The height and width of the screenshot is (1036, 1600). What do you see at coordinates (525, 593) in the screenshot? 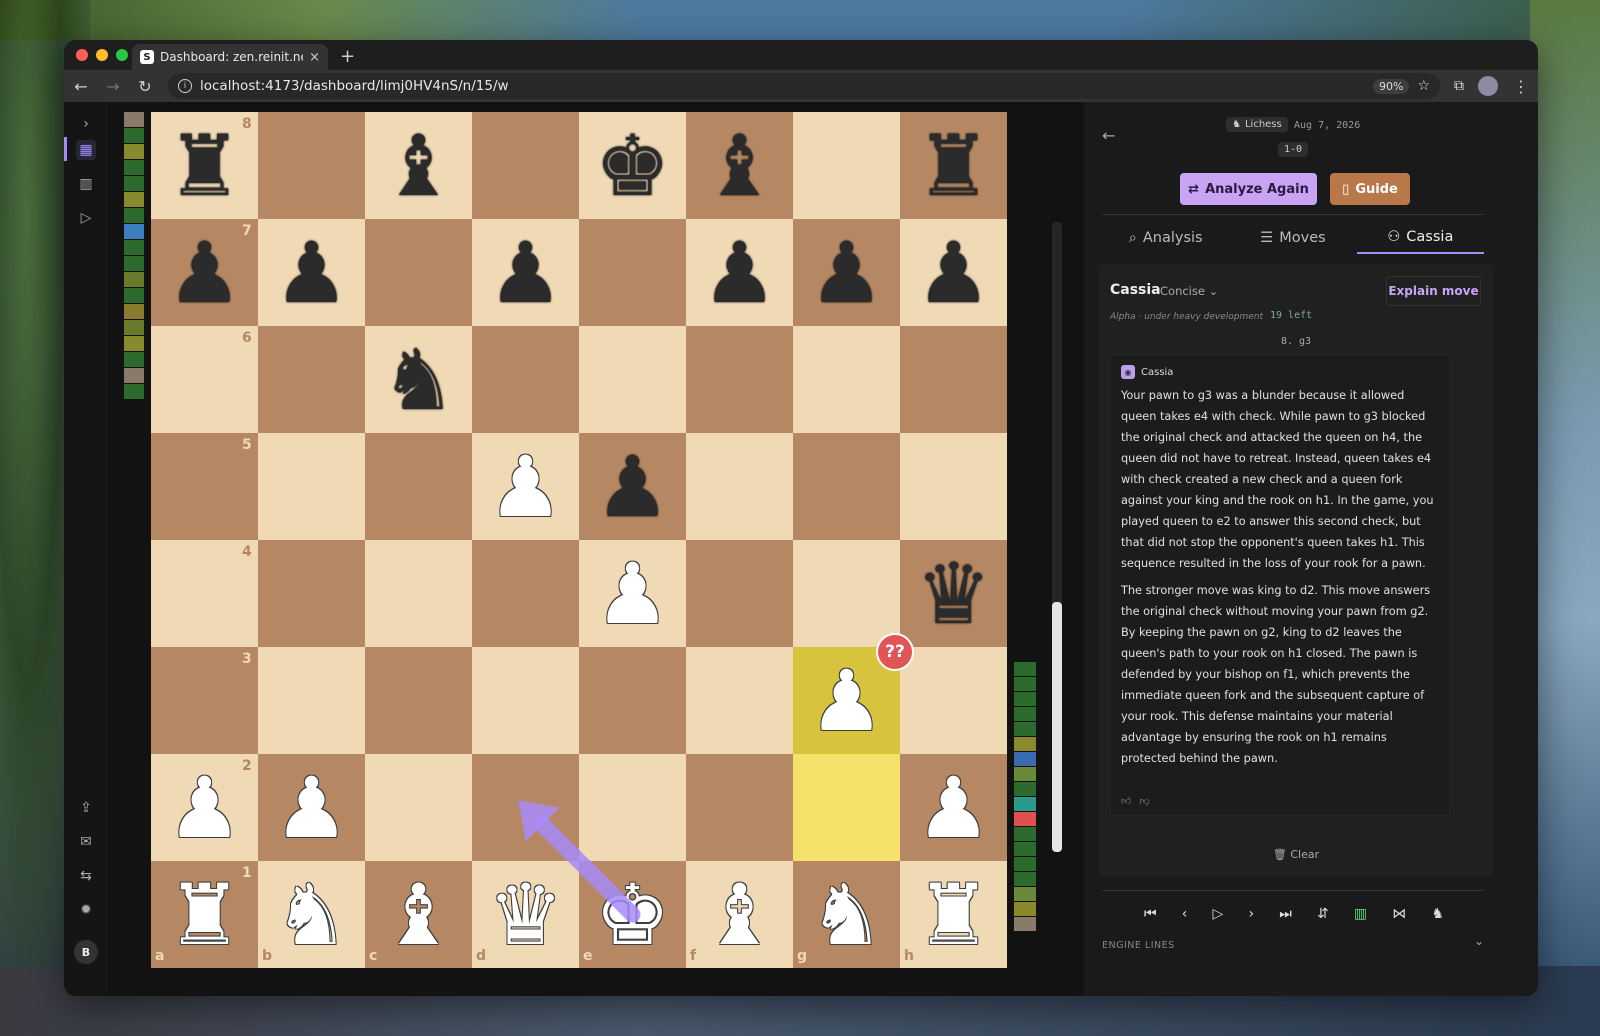
I see `square-d4` at bounding box center [525, 593].